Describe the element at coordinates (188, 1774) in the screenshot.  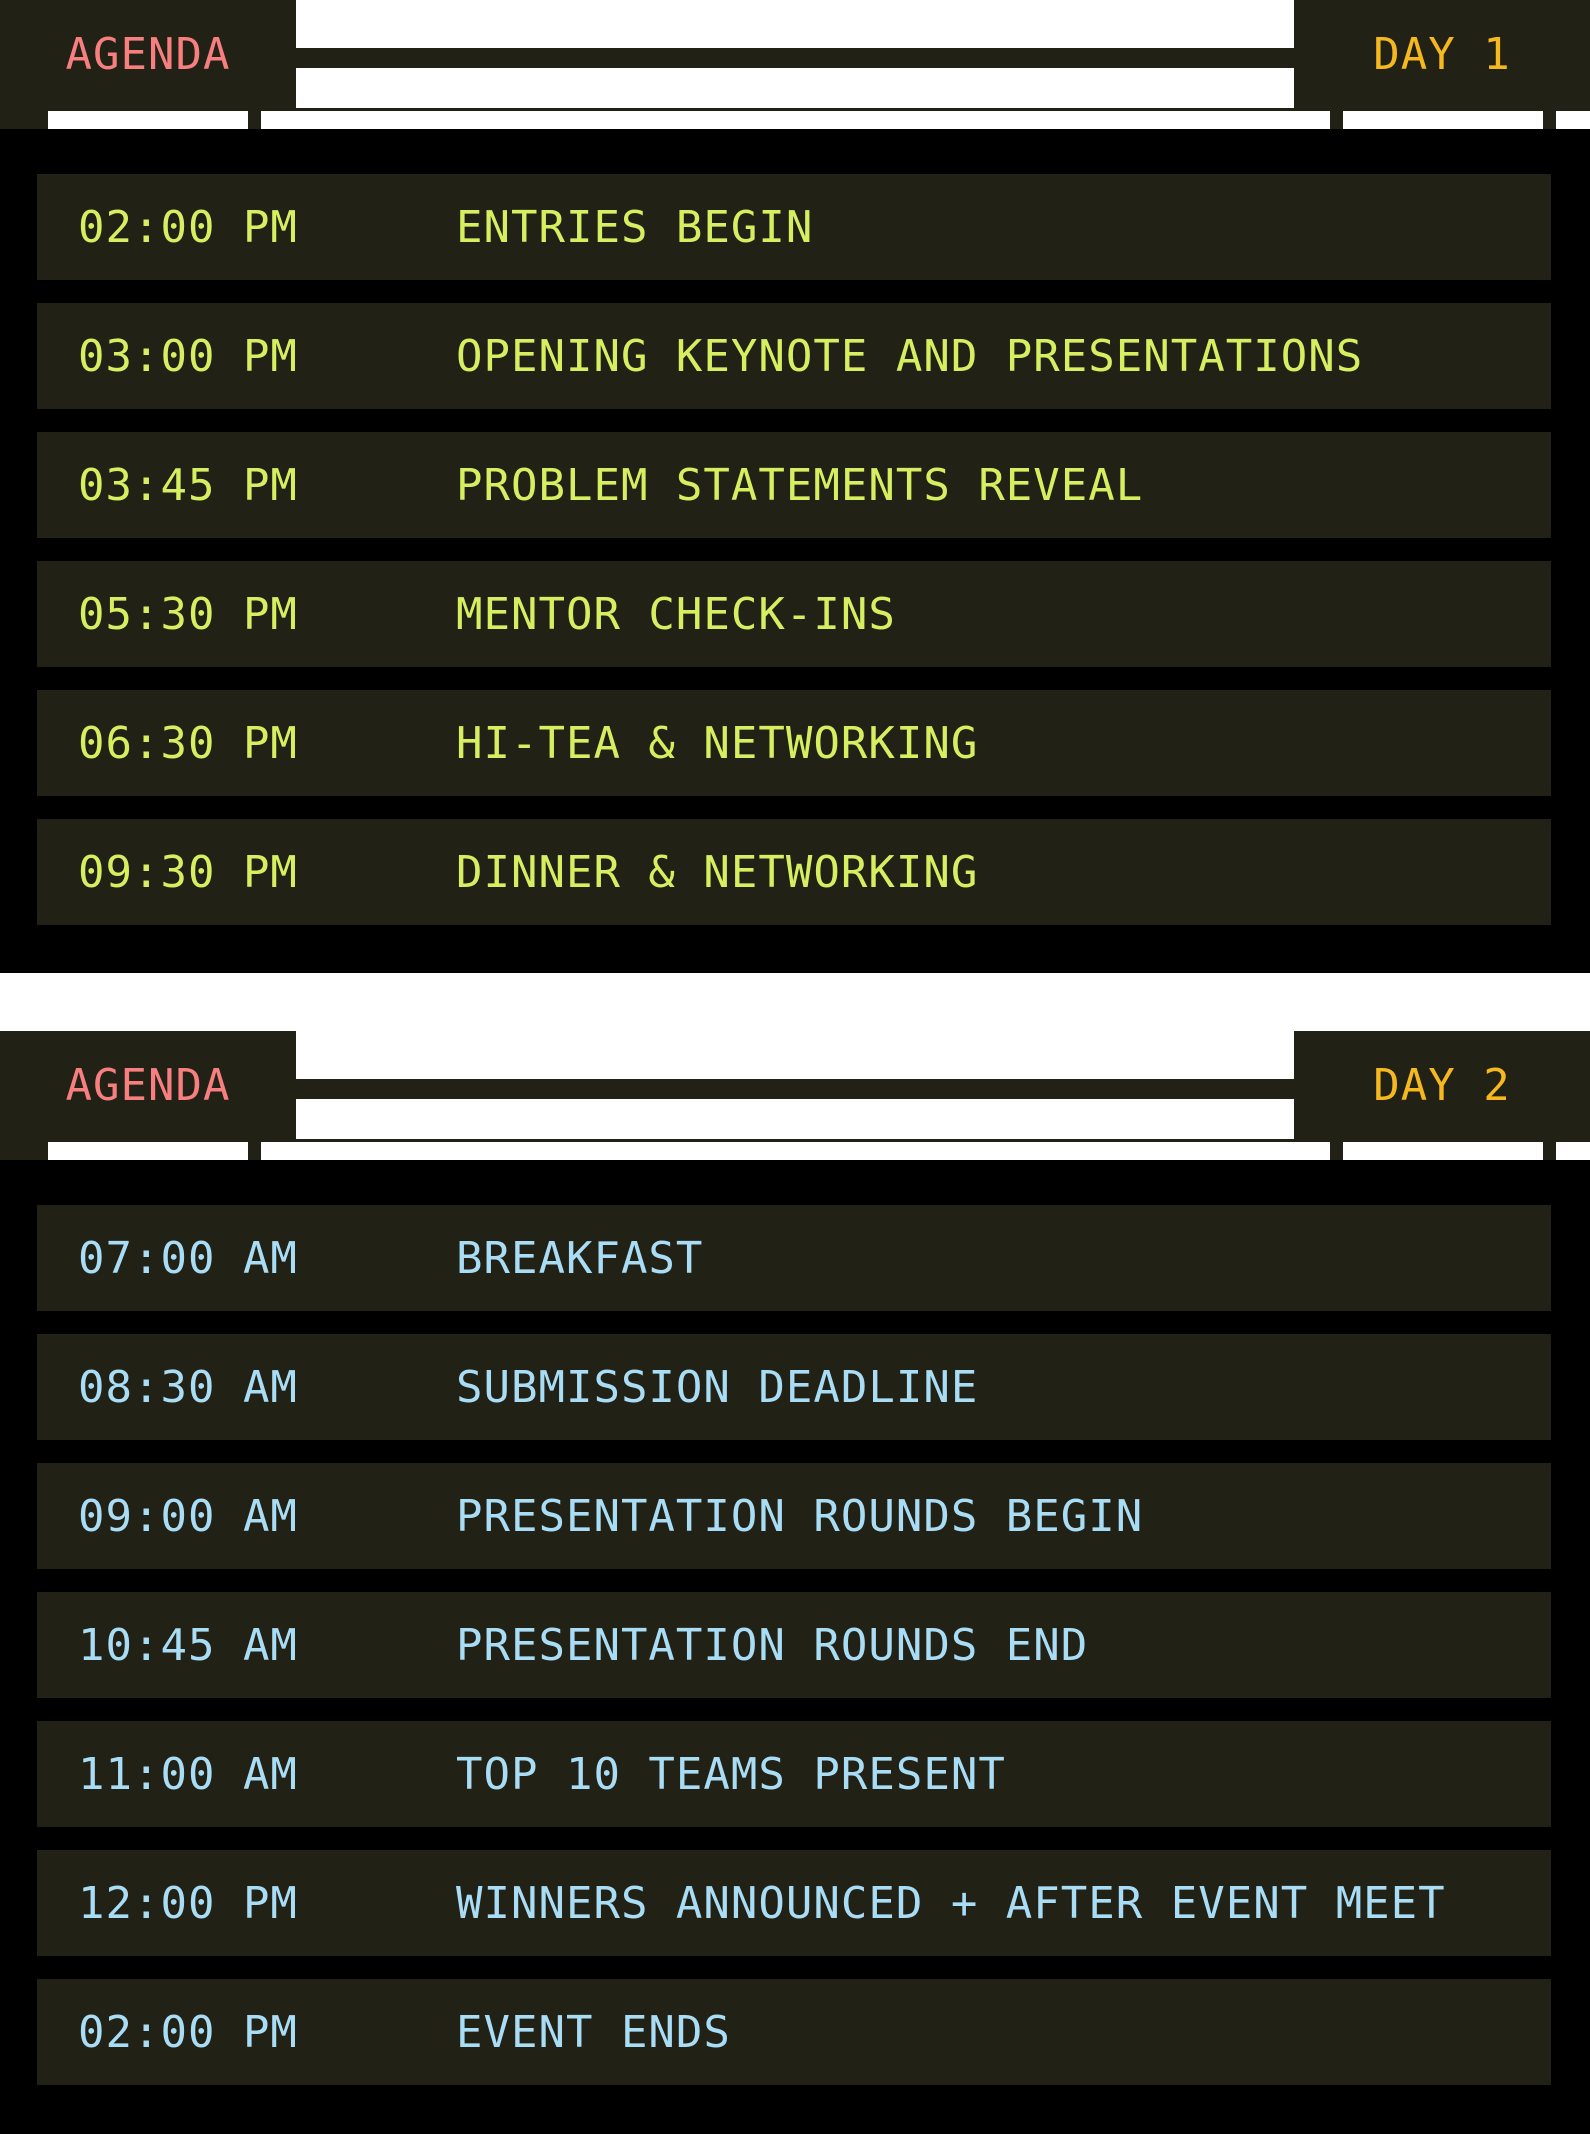
I see `agenda-time: 11:00 AM` at that location.